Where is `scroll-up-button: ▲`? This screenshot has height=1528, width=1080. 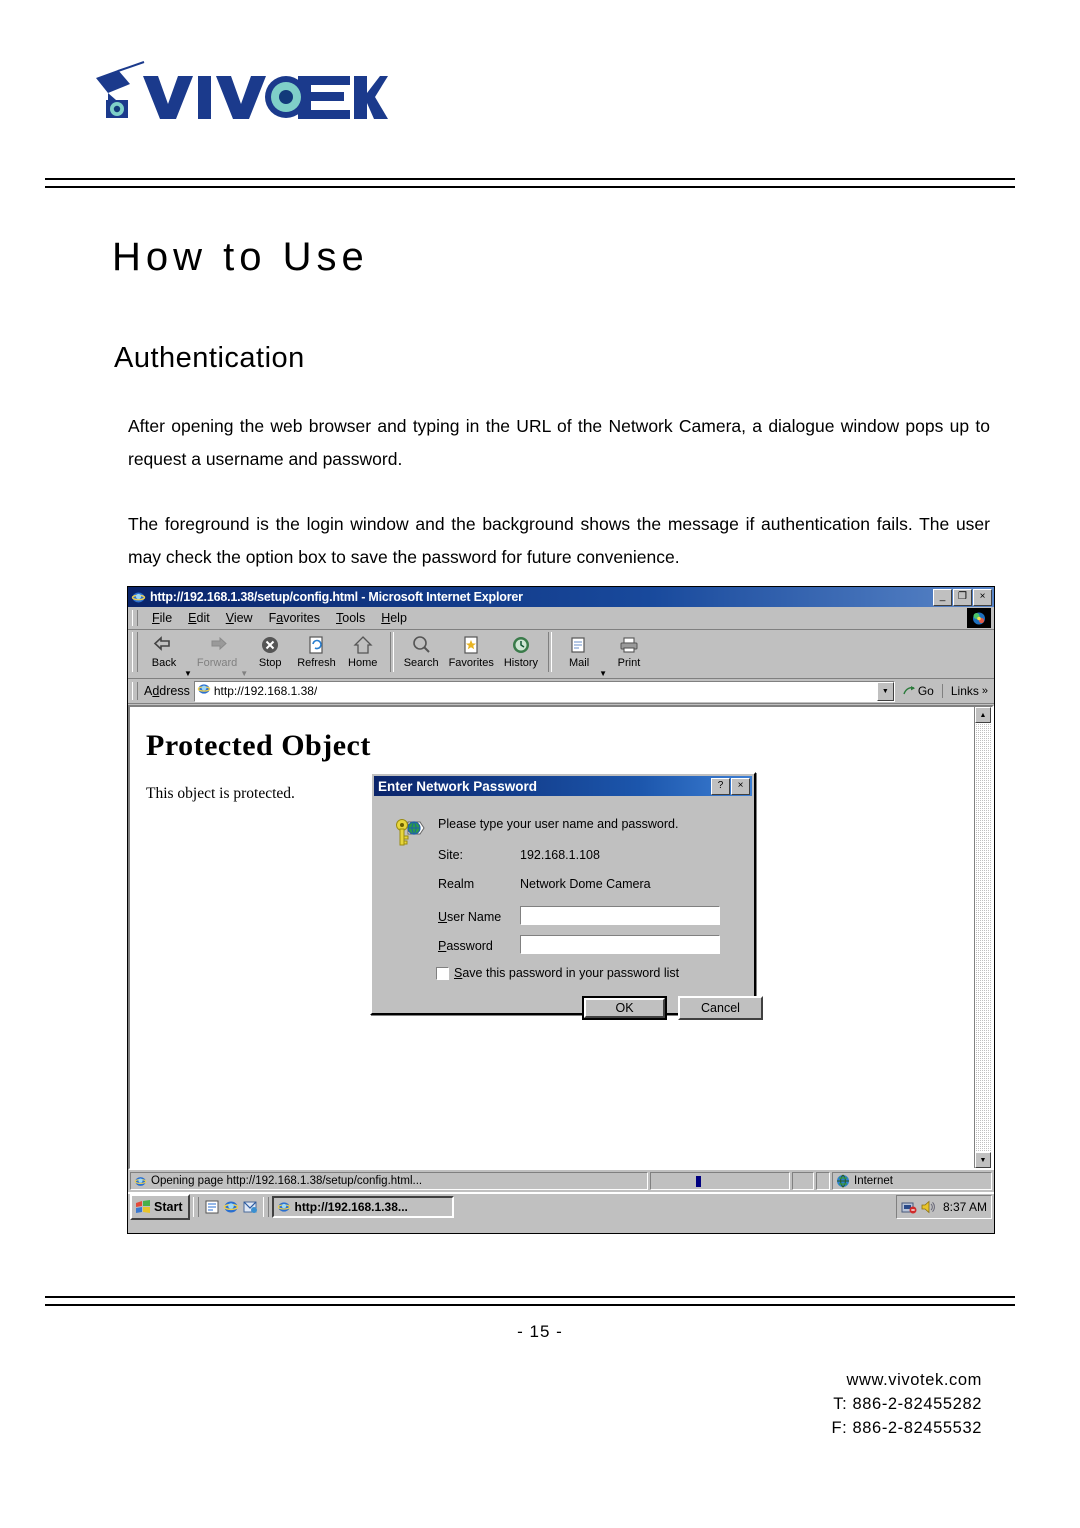
scroll-up-button: ▲ is located at coordinates (983, 715).